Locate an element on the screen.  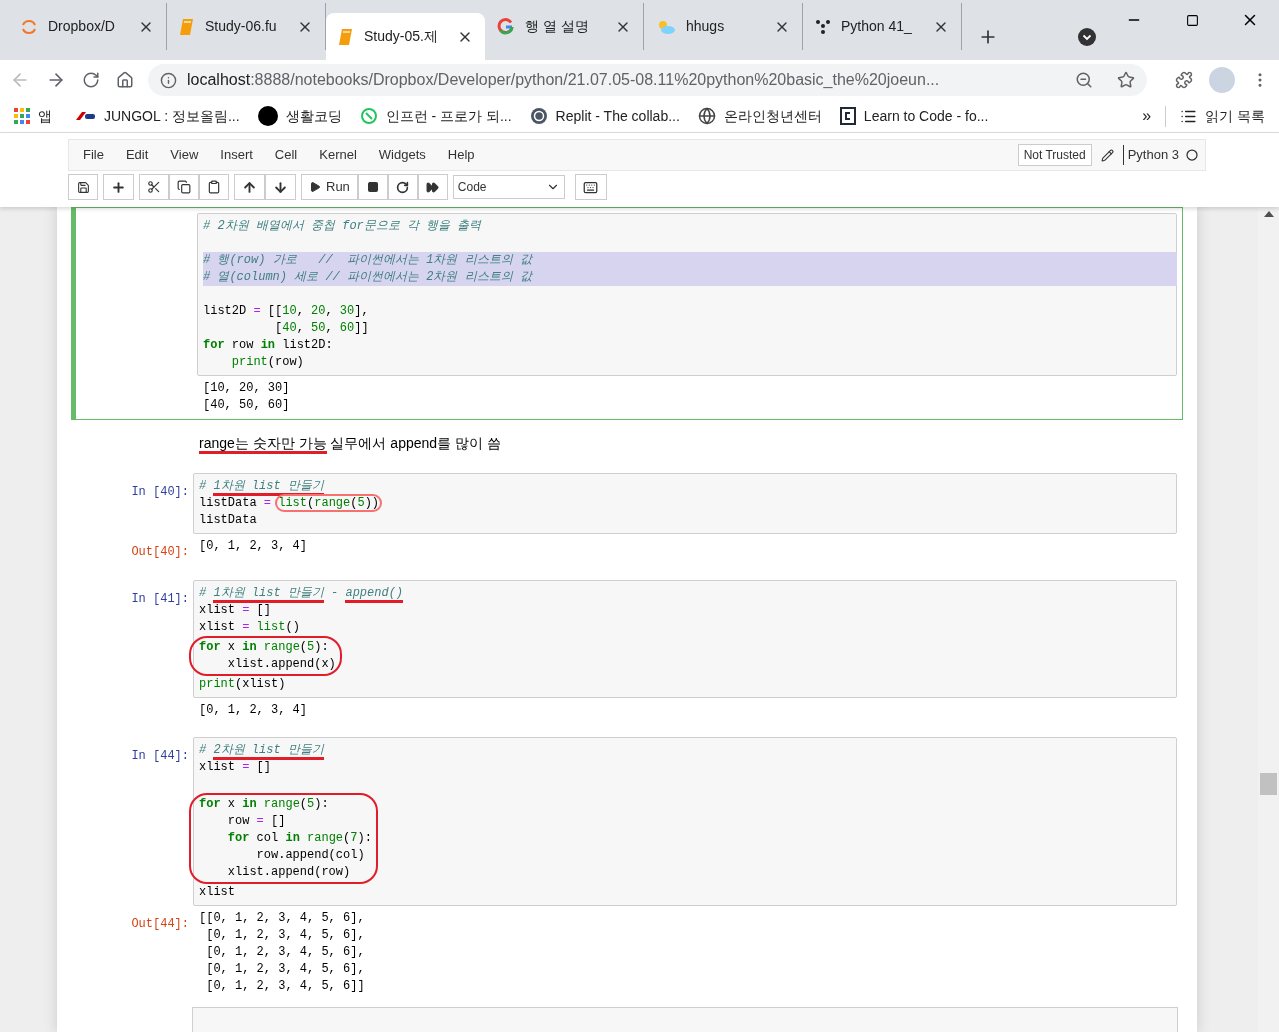
trust-indicator: Not Trusted is located at coordinates (1054, 155).